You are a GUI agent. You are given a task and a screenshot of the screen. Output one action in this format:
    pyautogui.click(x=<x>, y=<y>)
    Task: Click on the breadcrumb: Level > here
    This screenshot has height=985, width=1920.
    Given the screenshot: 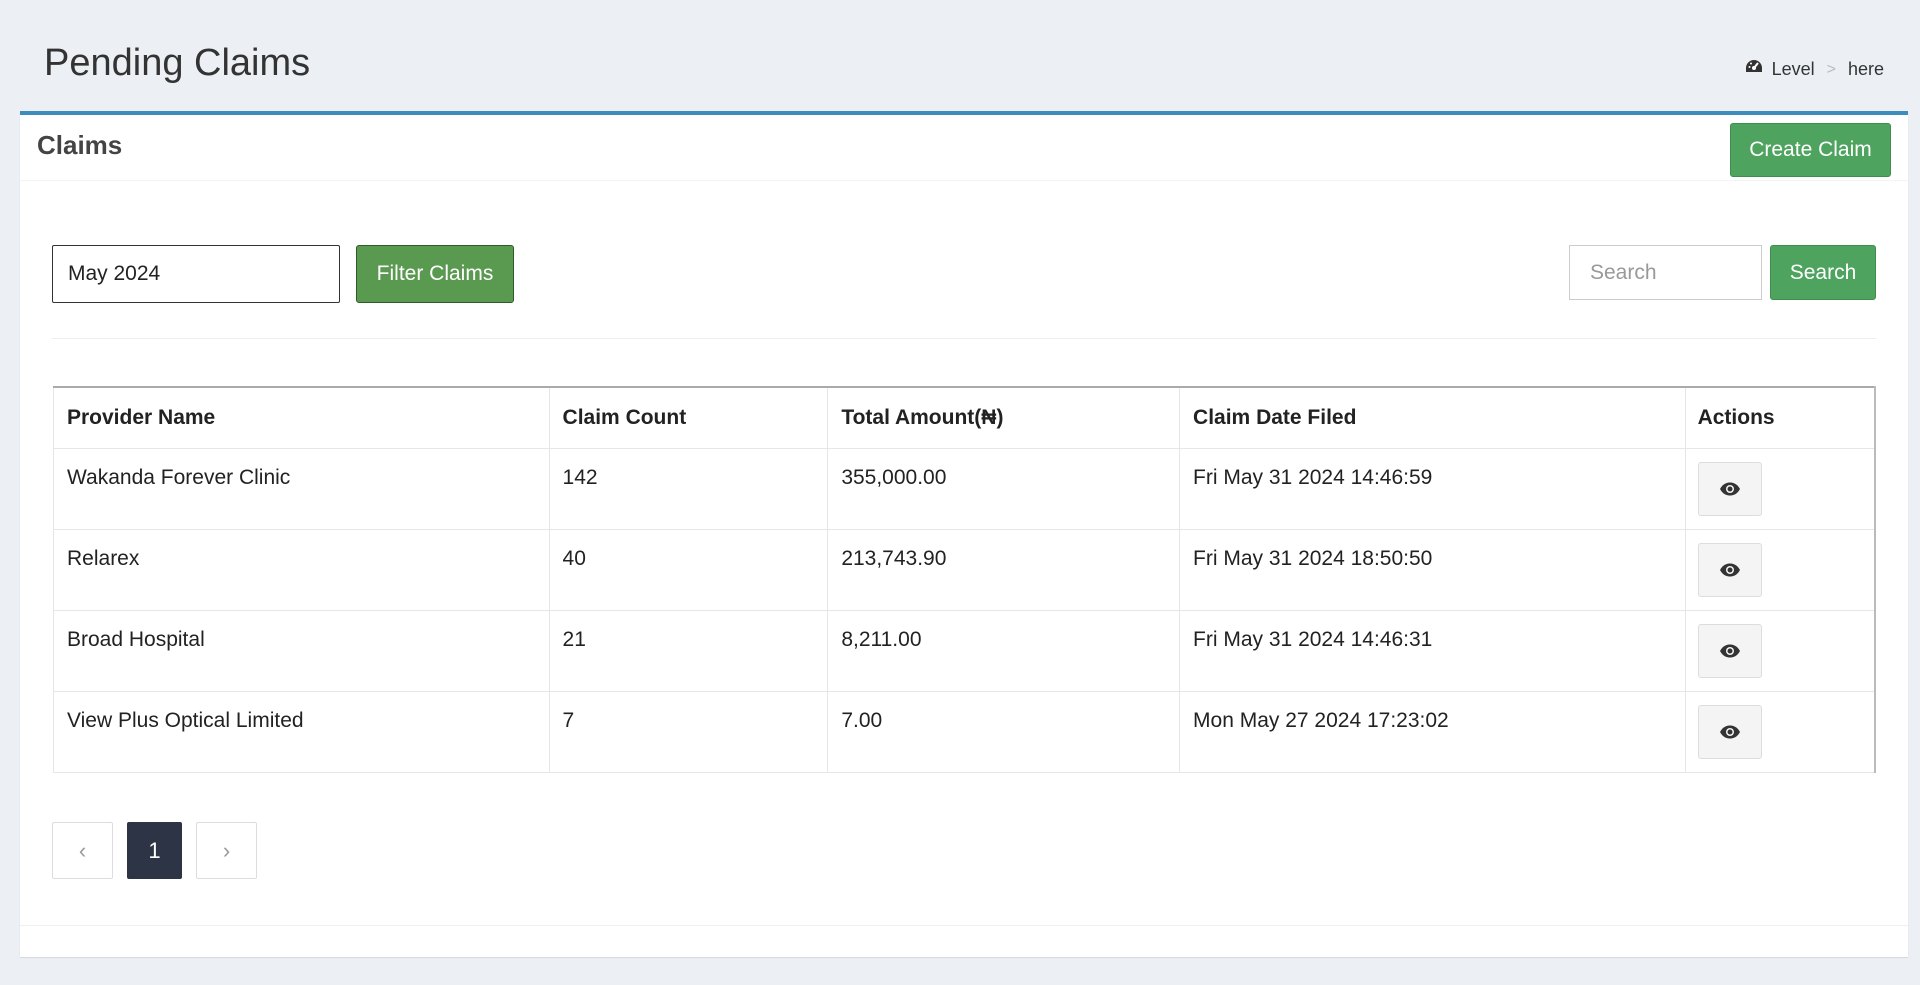 What is the action you would take?
    pyautogui.click(x=1814, y=69)
    